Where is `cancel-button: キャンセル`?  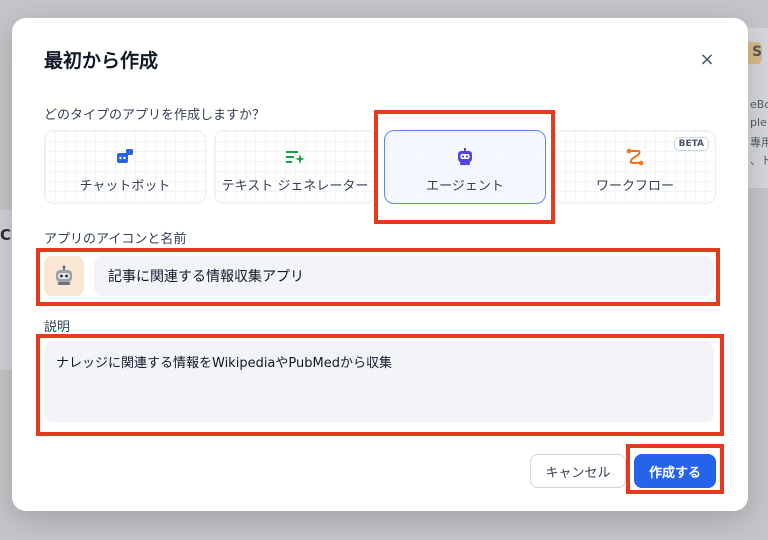 cancel-button: キャンセル is located at coordinates (578, 471).